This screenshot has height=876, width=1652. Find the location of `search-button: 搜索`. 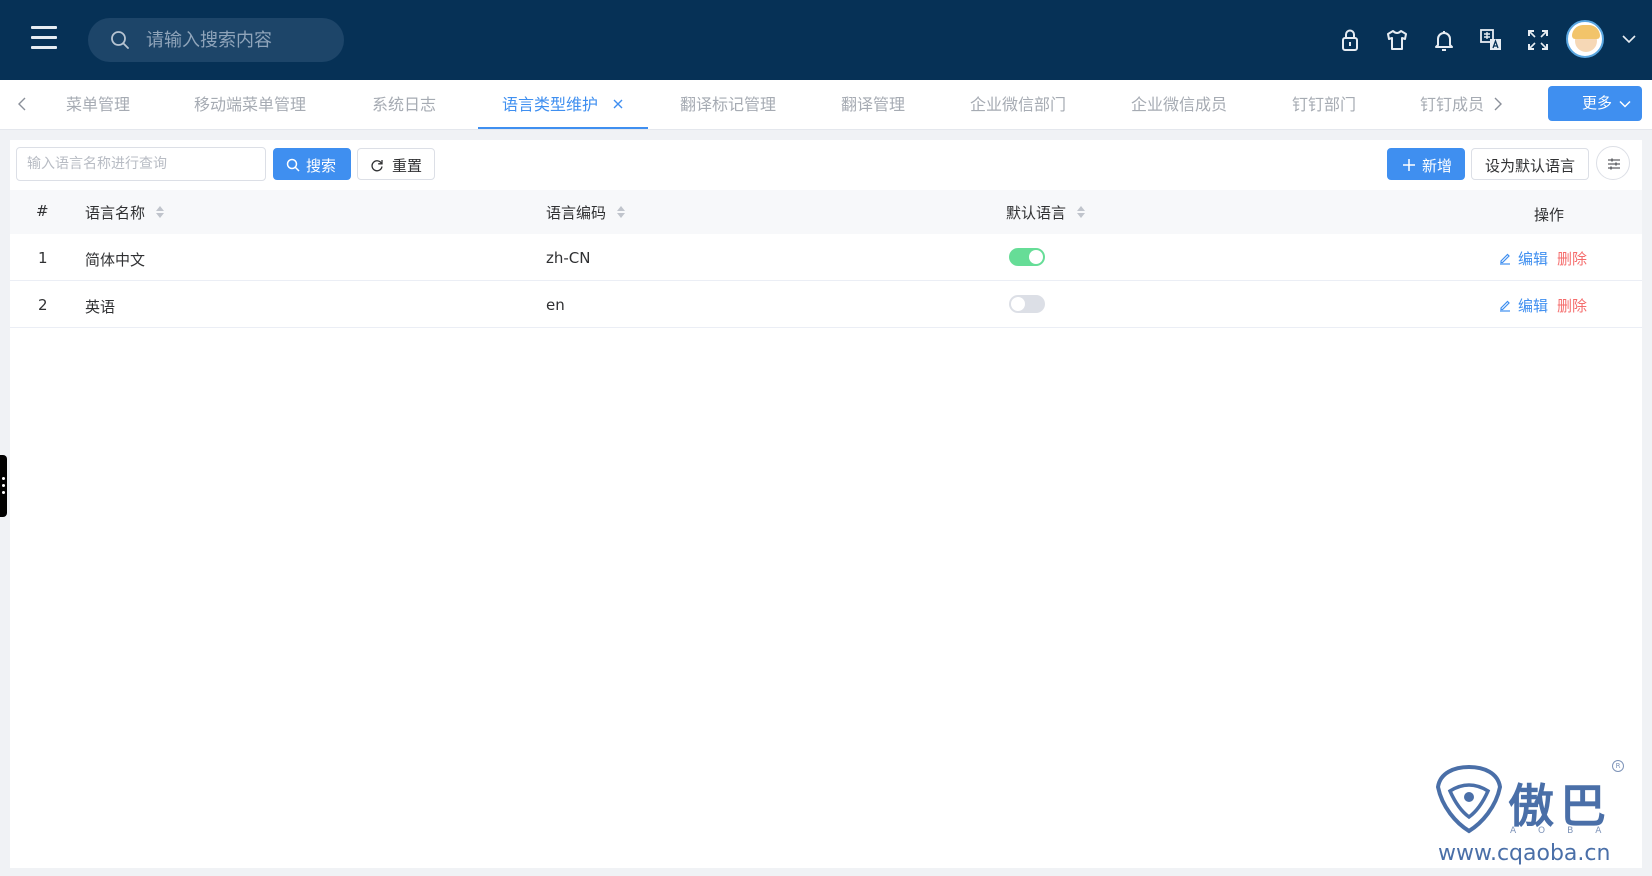

search-button: 搜索 is located at coordinates (312, 164).